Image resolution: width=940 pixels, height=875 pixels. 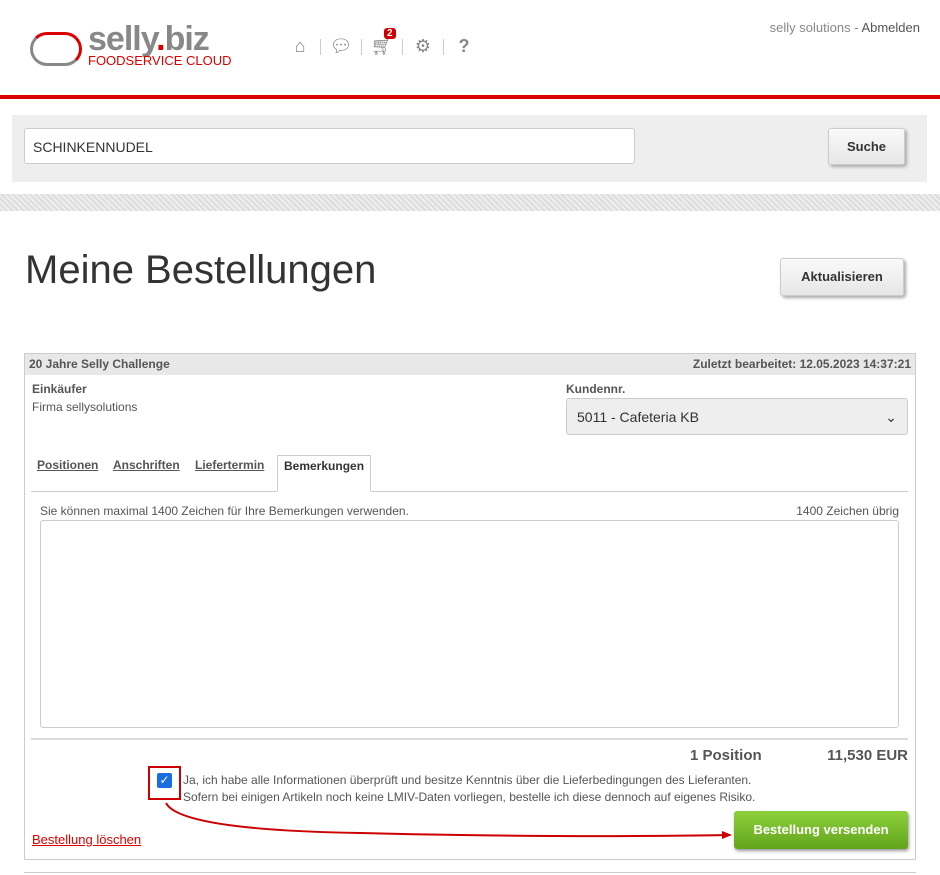 What do you see at coordinates (821, 830) in the screenshot?
I see `send-order-button: Bestellung versenden` at bounding box center [821, 830].